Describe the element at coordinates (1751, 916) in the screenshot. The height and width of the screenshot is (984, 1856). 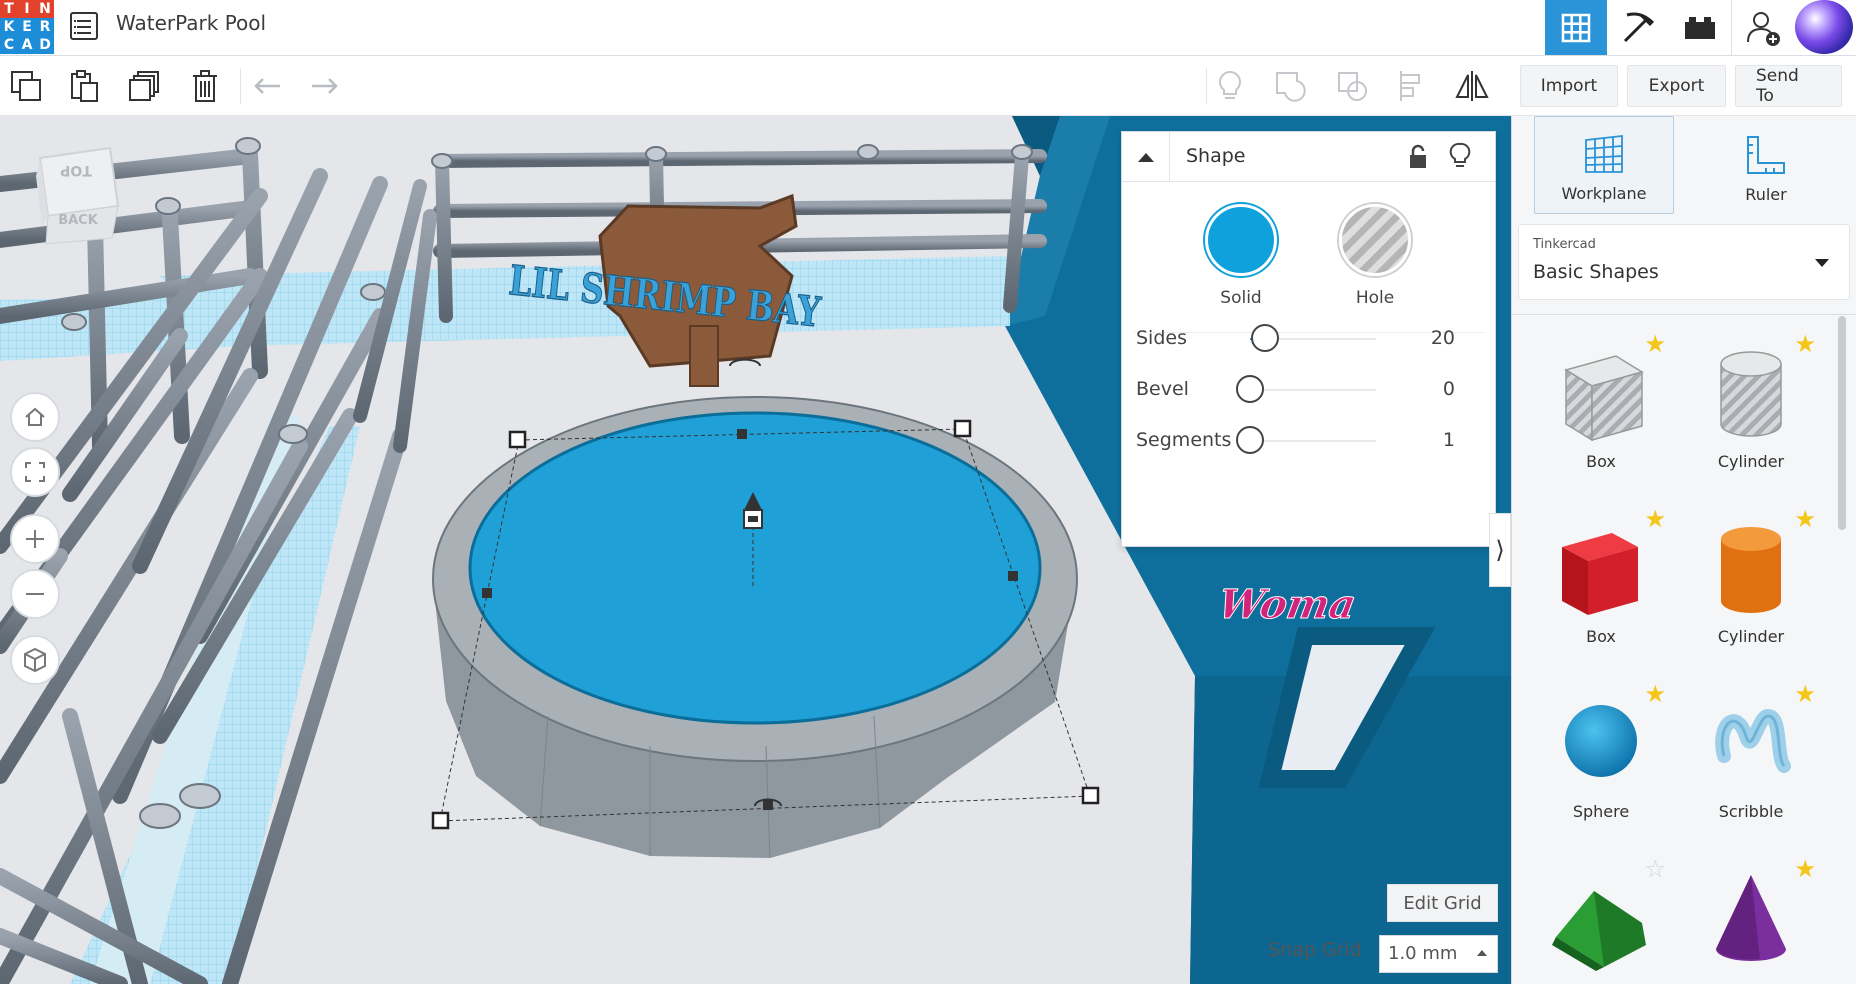
I see `cone-thumbnail` at that location.